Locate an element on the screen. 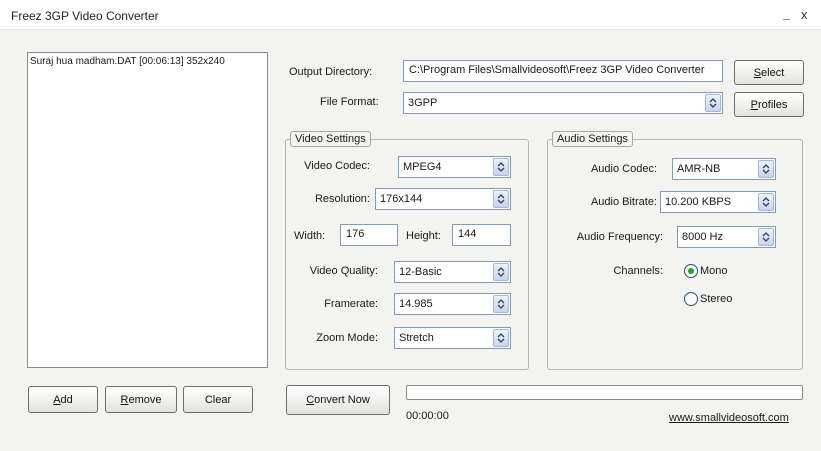  audio-codec-select: AMR-NB is located at coordinates (724, 169).